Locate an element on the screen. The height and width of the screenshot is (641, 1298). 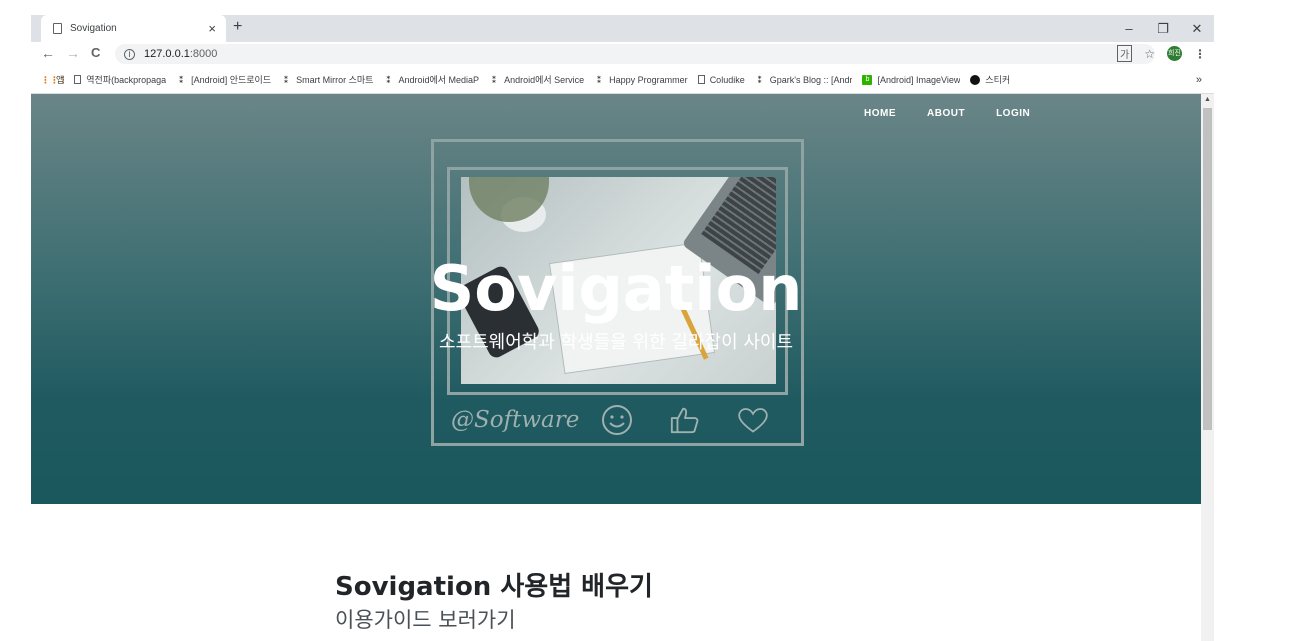
window-controls: – ❐ ✕ is located at coordinates (1163, 28).